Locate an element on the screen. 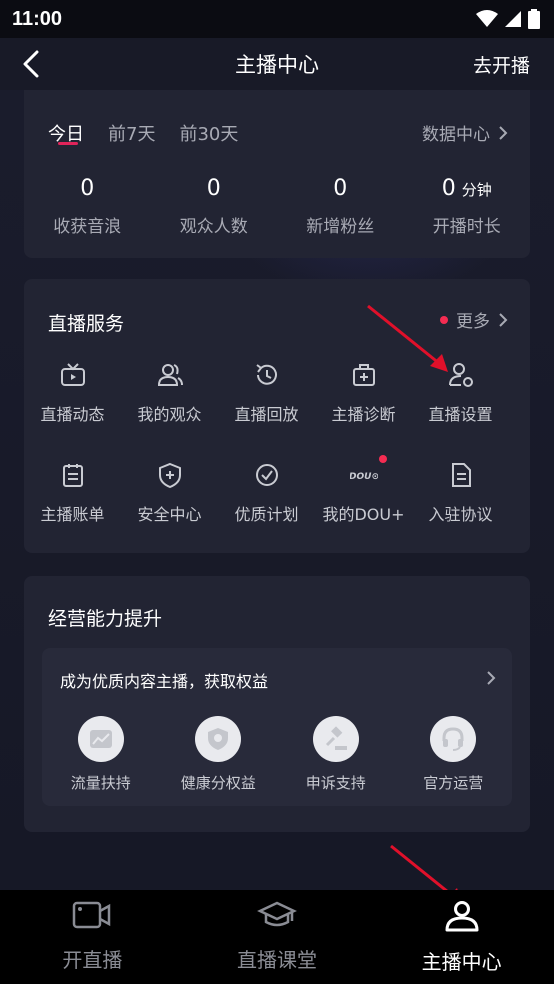 The height and width of the screenshot is (984, 554). service-label: 直播动态 is located at coordinates (72, 414).